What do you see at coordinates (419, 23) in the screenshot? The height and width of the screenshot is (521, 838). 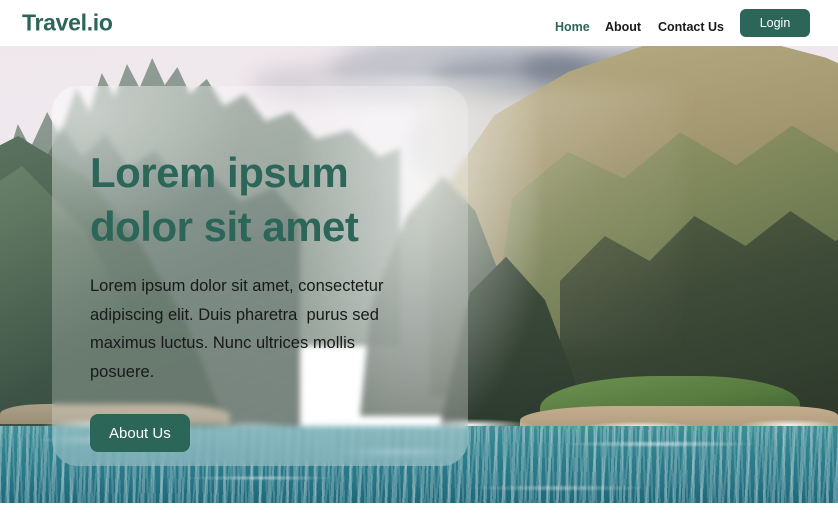 I see `site-header: Travel.io Home About Contact Us Login` at bounding box center [419, 23].